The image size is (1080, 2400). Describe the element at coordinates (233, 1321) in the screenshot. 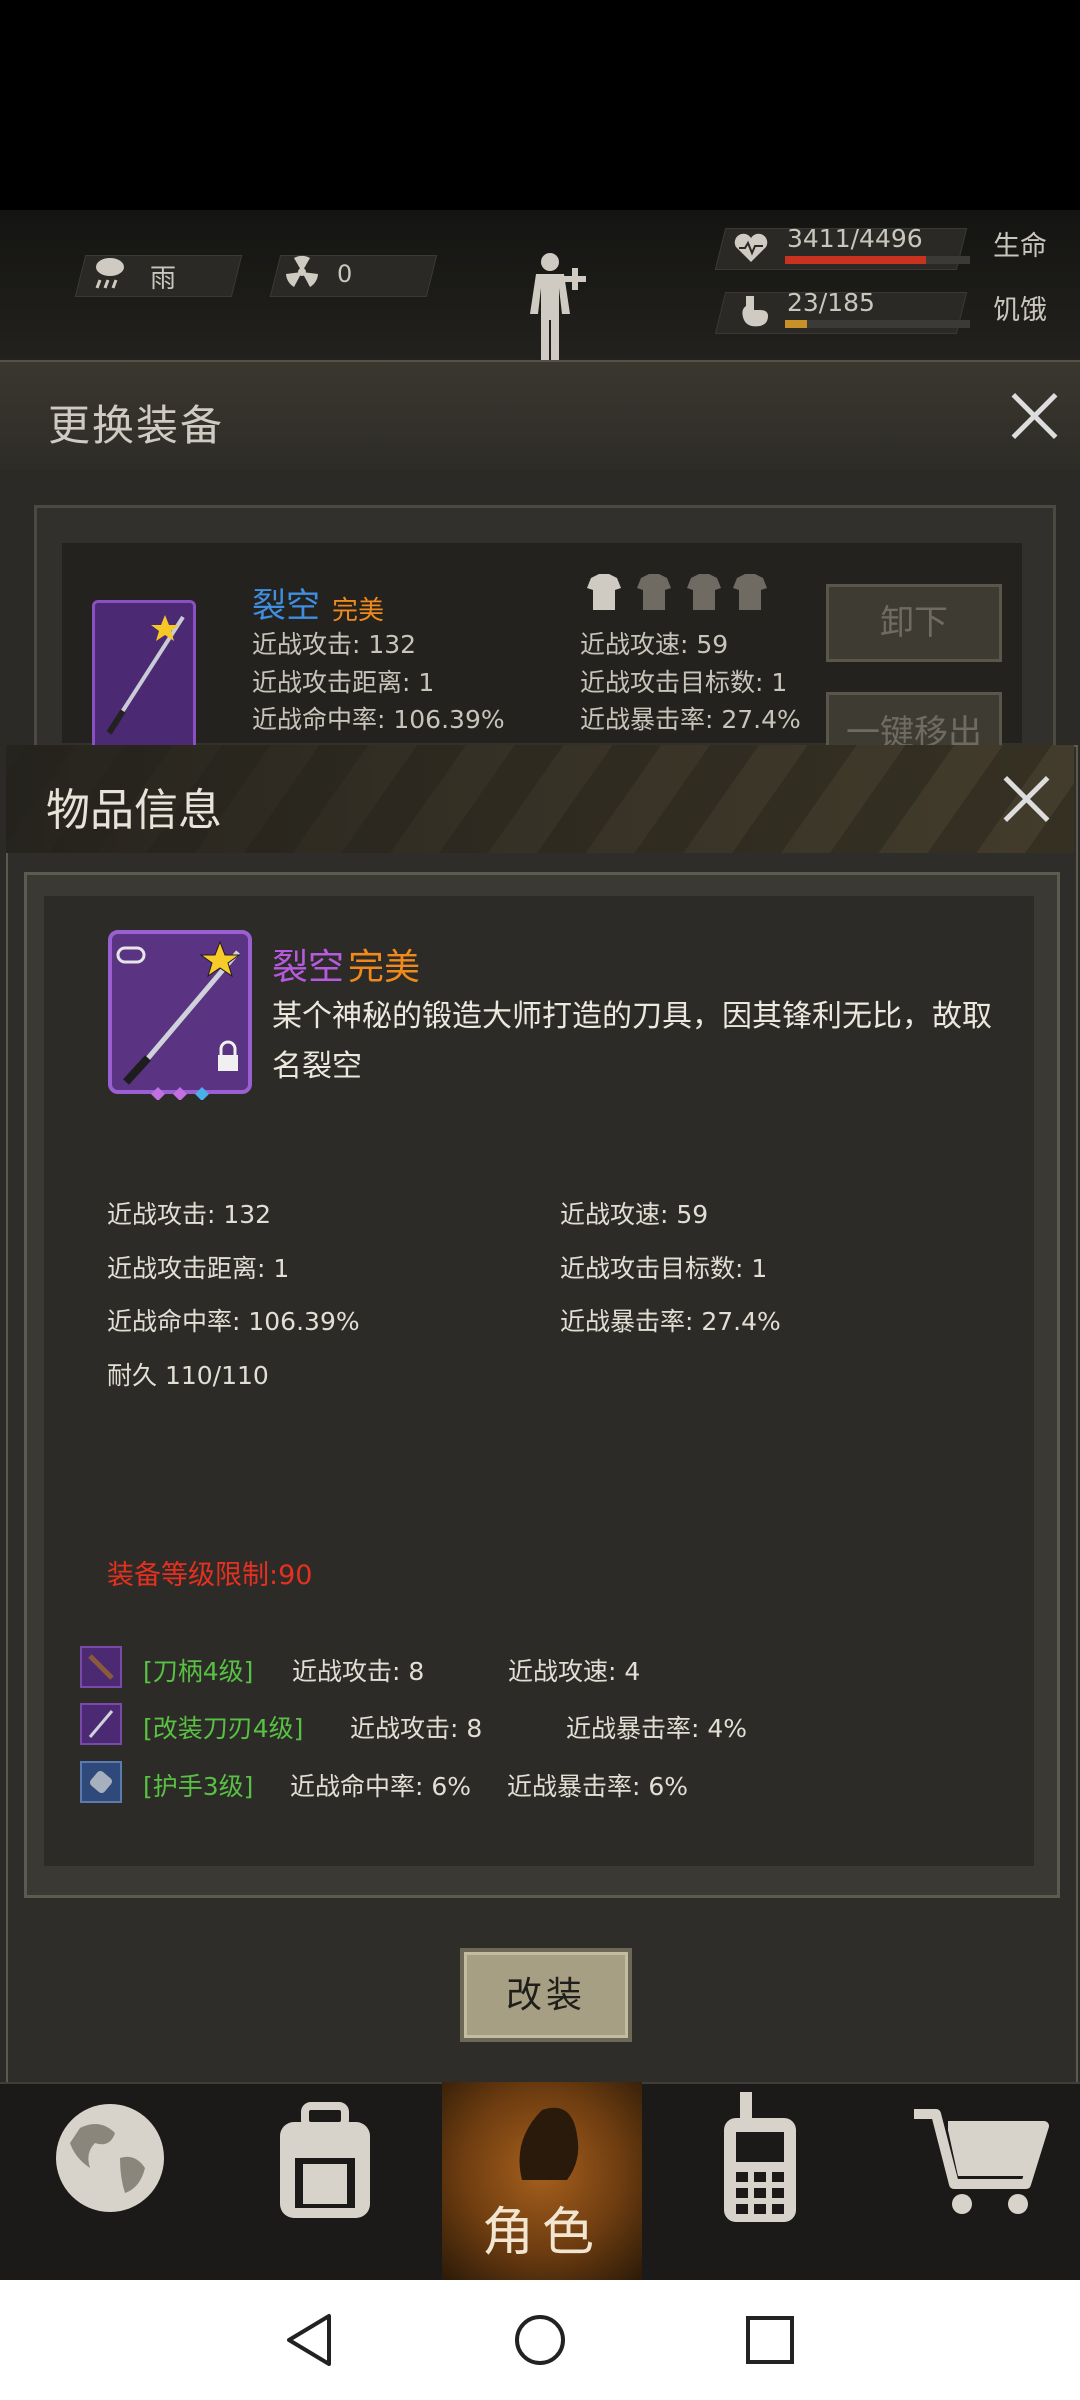

I see `stat-melee-accuracy: 近战命中率: 106.39%` at that location.